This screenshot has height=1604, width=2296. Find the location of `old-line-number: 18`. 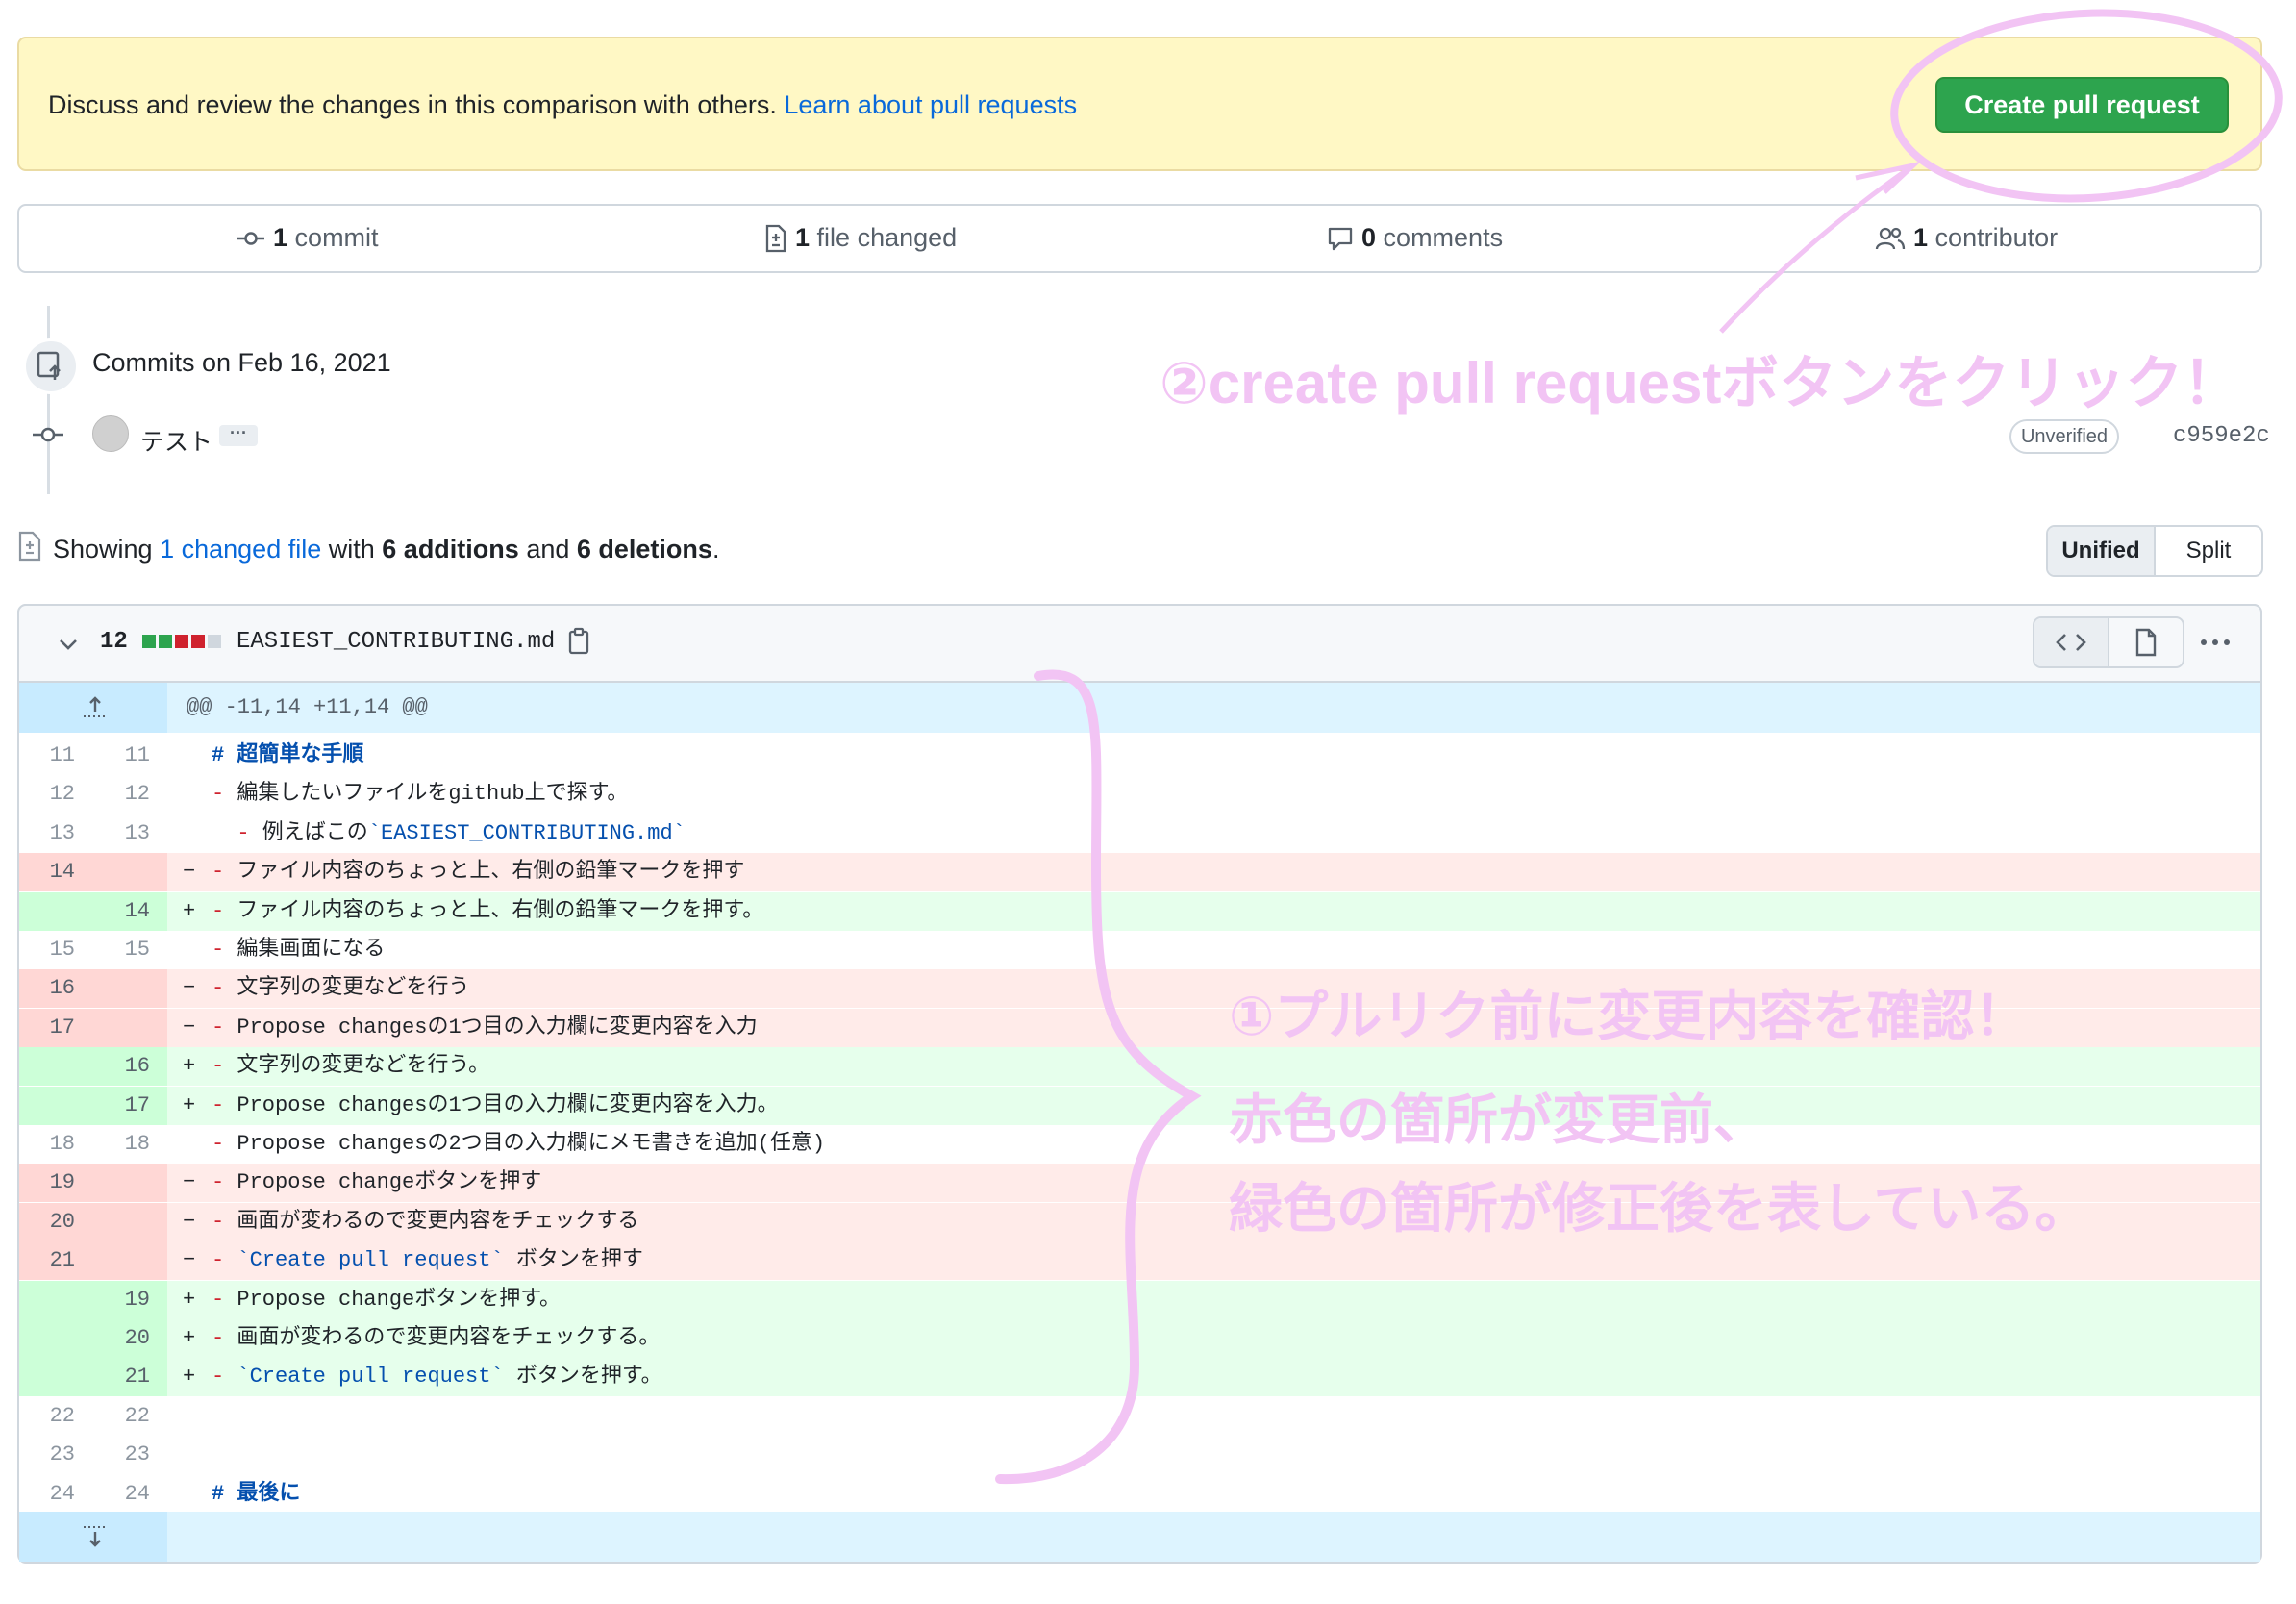

old-line-number: 18 is located at coordinates (47, 1144).